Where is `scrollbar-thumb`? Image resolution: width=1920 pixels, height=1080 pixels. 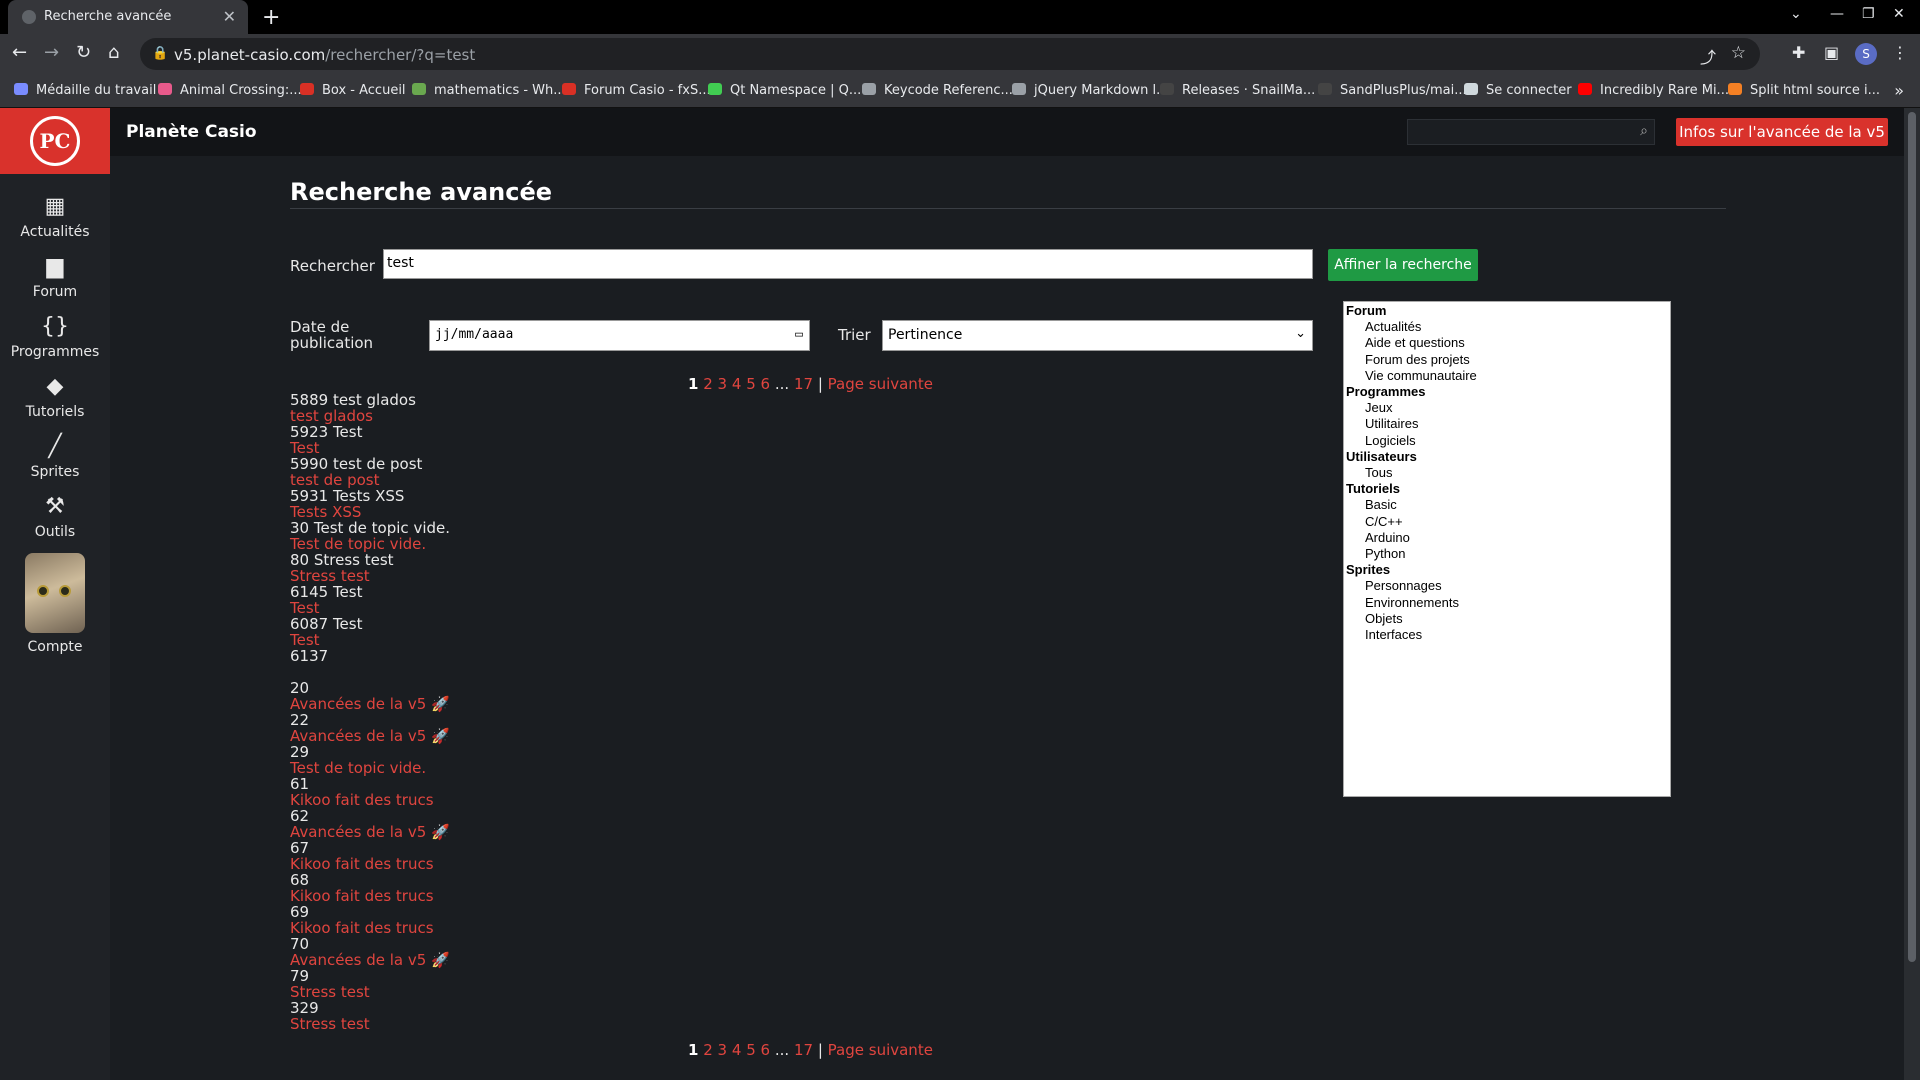 scrollbar-thumb is located at coordinates (1912, 537).